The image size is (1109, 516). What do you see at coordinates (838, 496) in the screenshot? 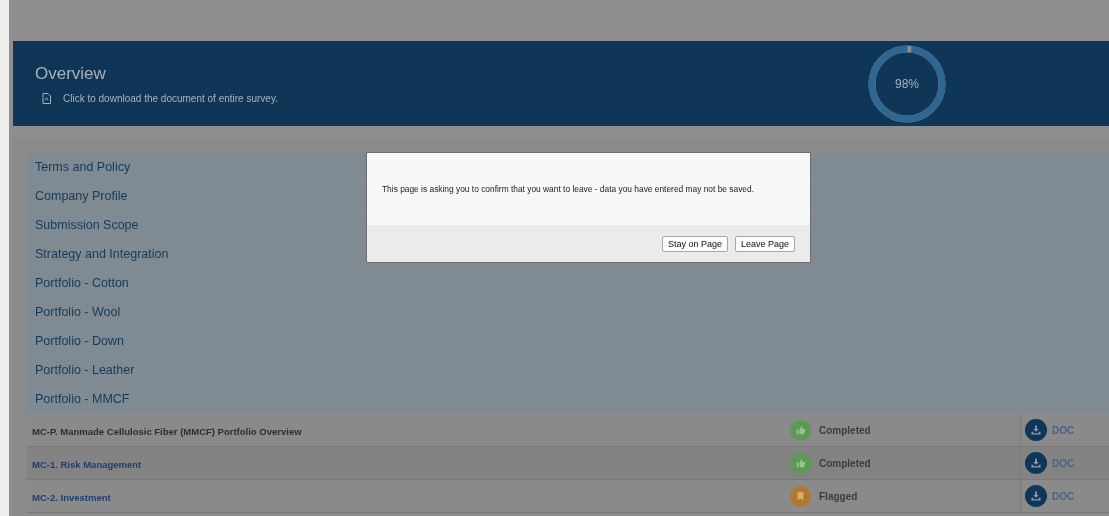
I see `status-label: Flagged` at bounding box center [838, 496].